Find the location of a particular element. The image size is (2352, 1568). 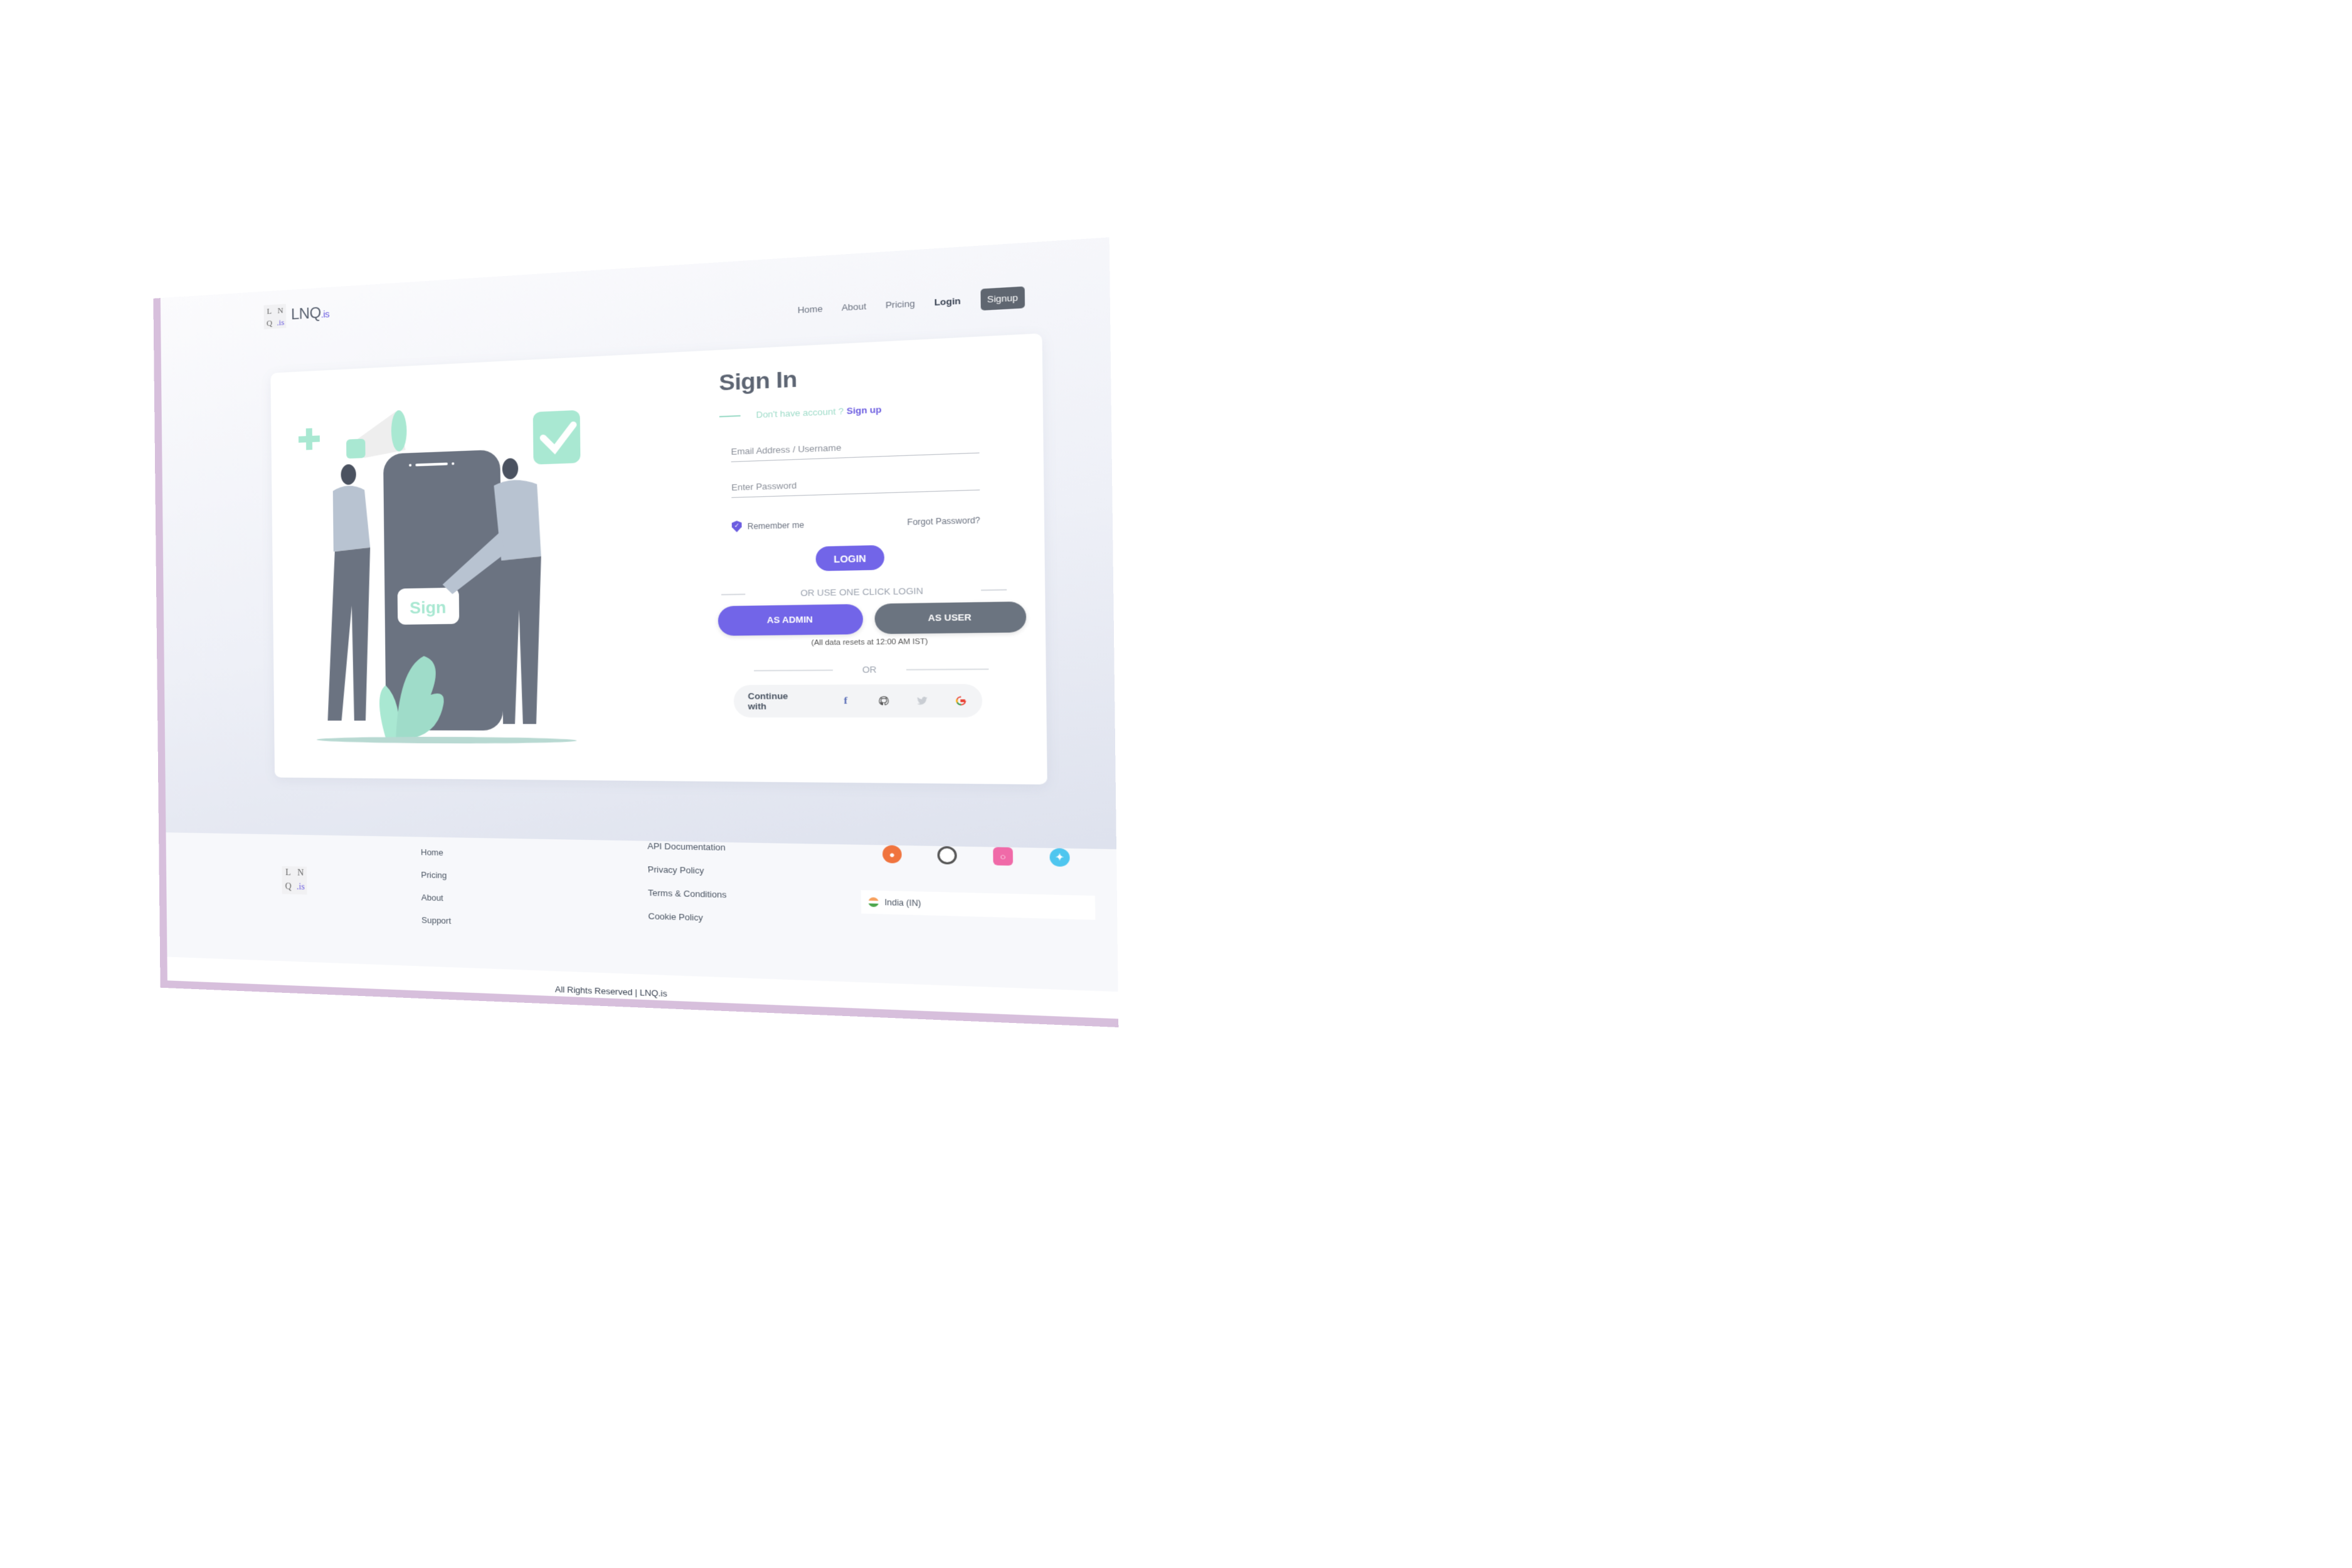

reset-note: (All data resets at 12:00 AM IST) is located at coordinates (869, 642).